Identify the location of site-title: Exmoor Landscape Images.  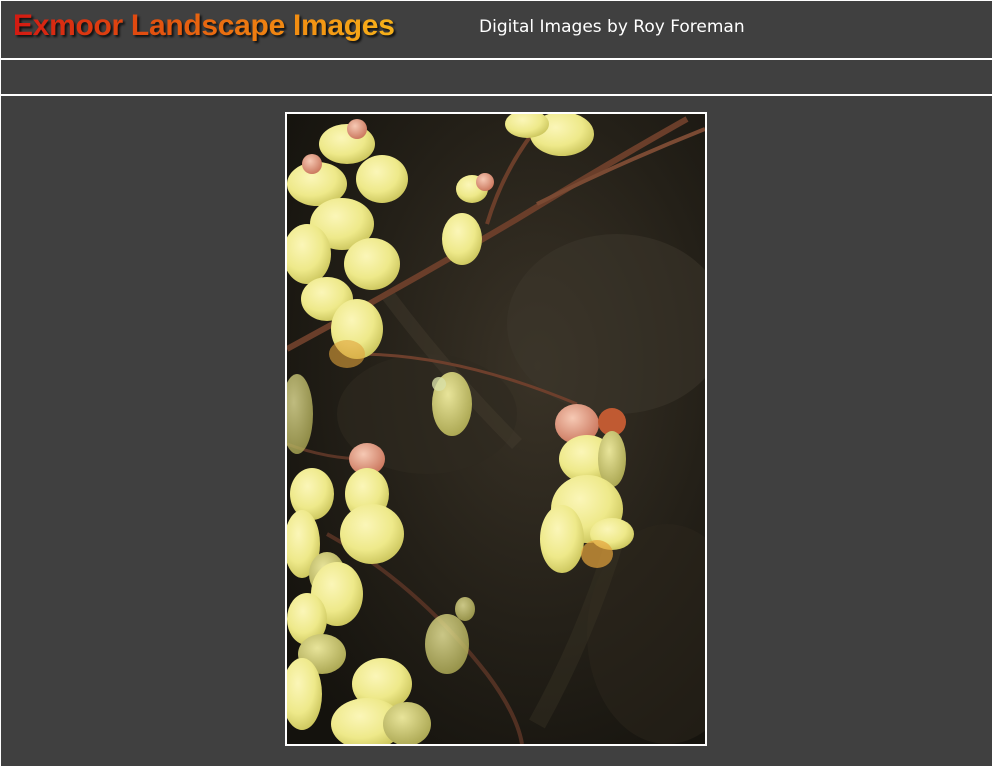
(204, 26).